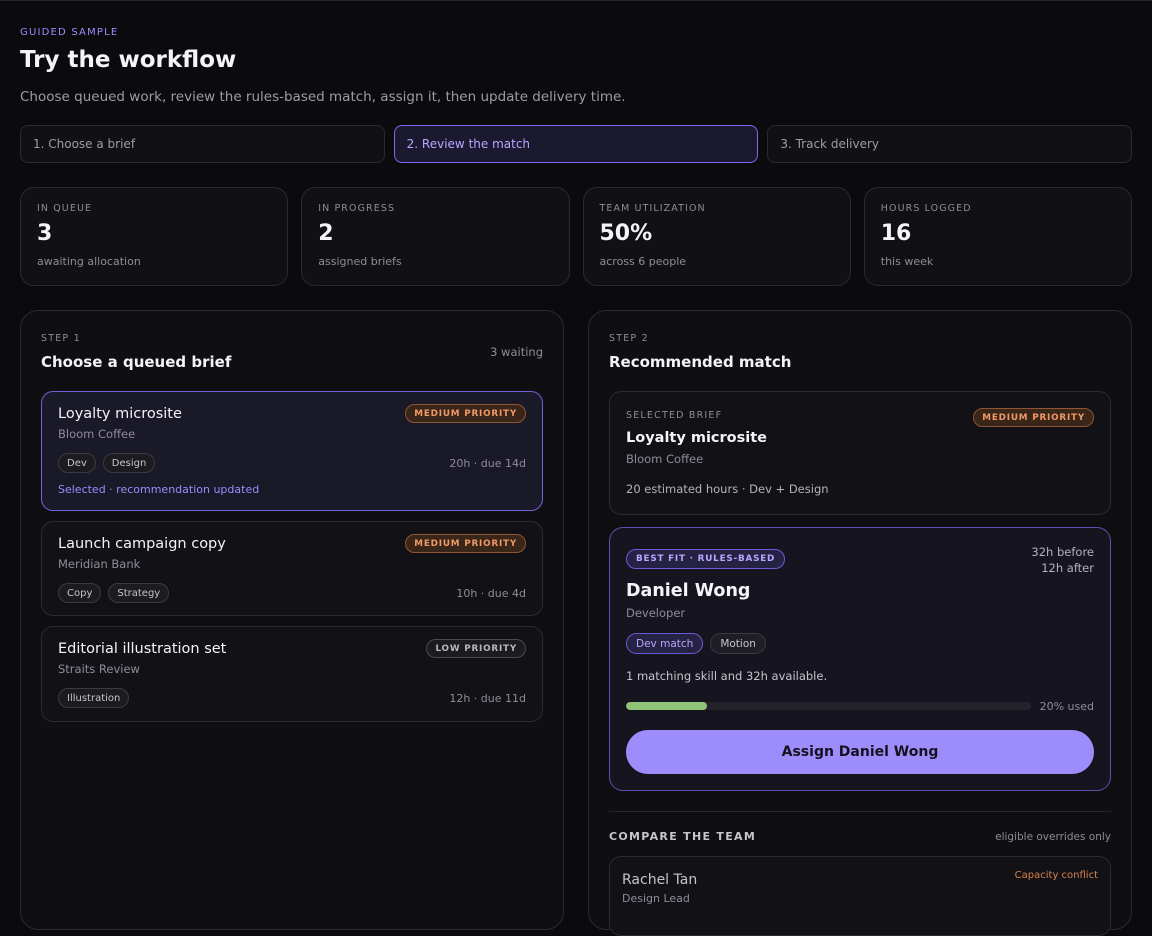  What do you see at coordinates (136, 362) in the screenshot?
I see `panel-title: Choose a queued brief` at bounding box center [136, 362].